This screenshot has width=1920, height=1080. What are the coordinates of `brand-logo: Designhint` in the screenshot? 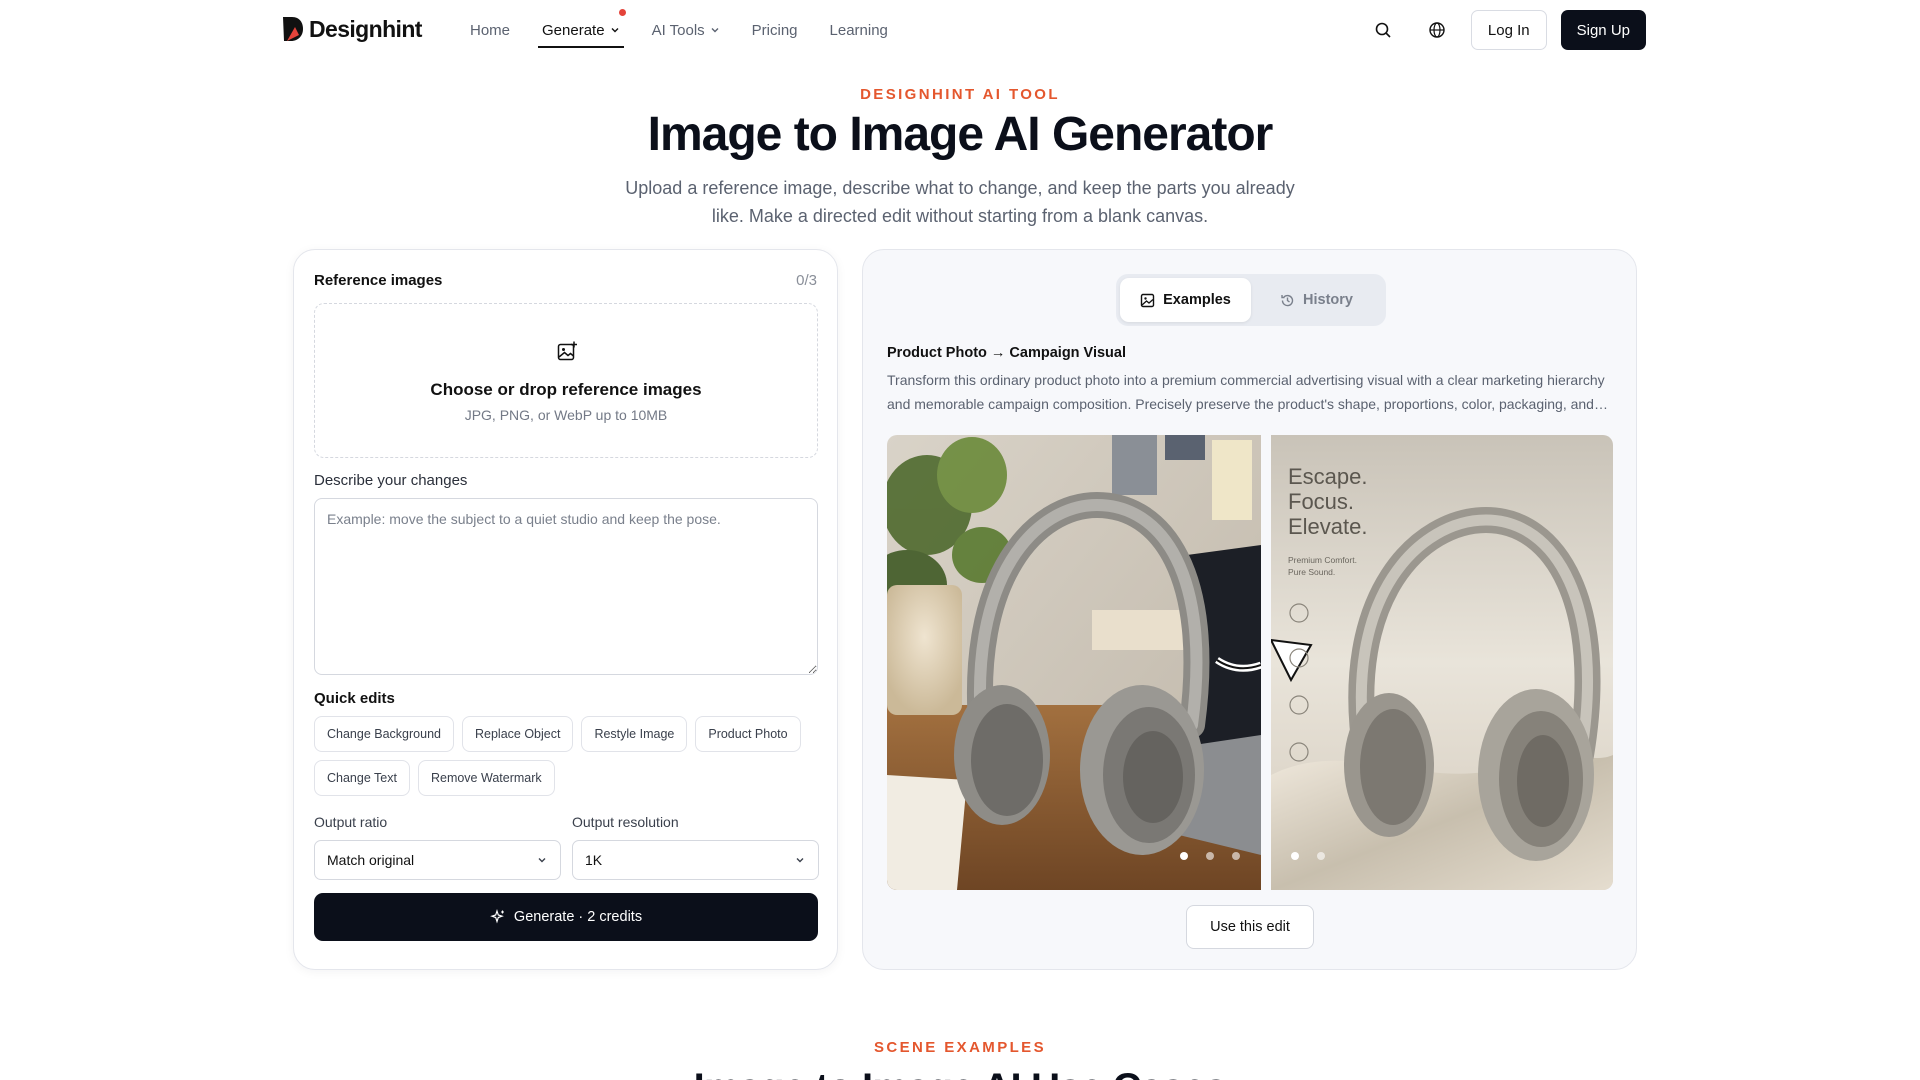 It's located at (351, 29).